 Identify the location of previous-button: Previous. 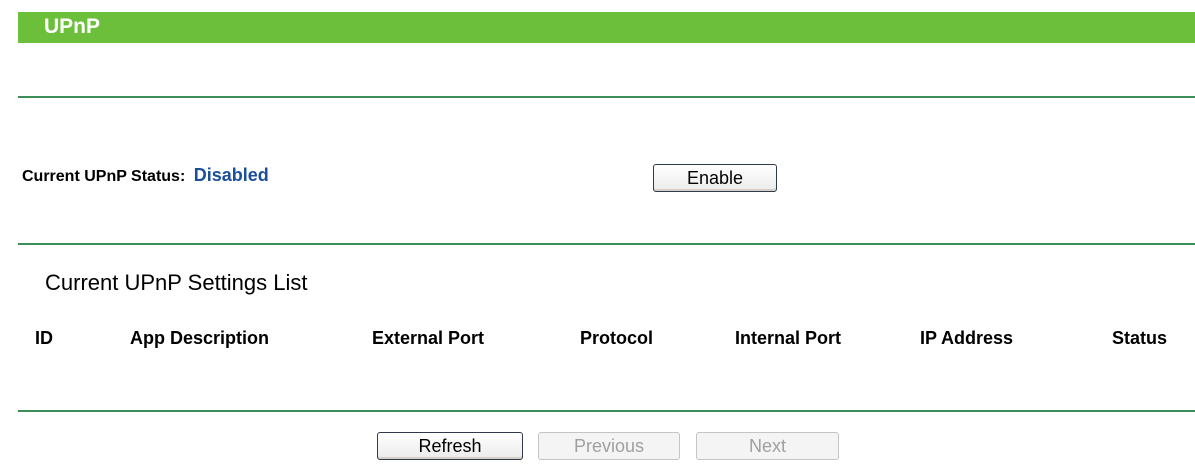
(609, 446).